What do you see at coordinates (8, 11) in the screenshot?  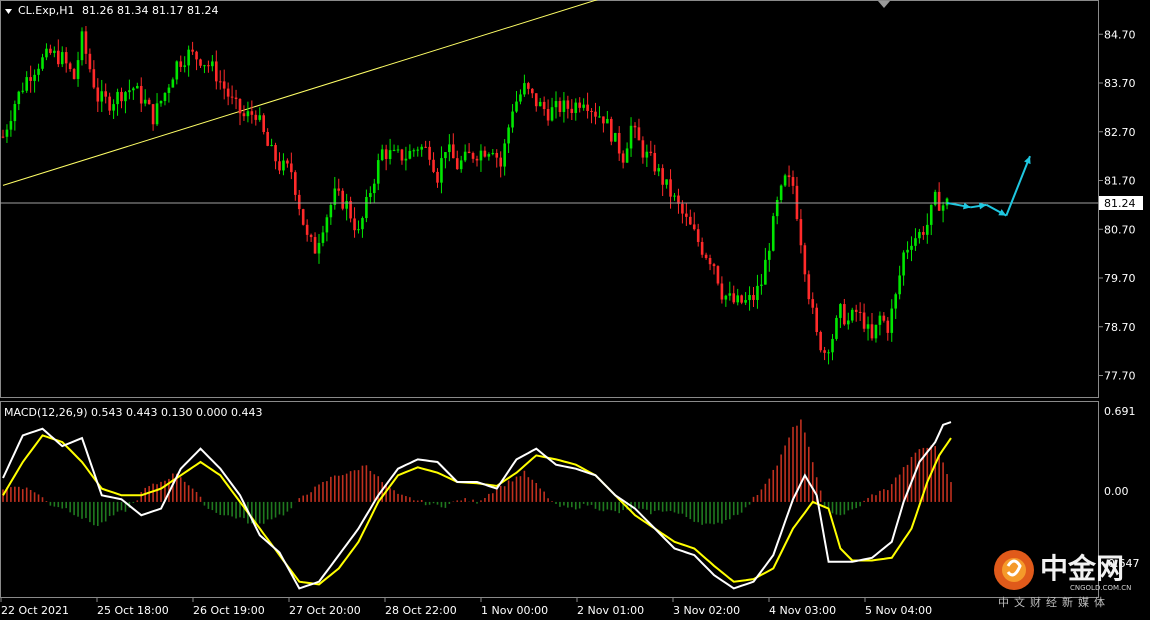 I see `chart-menu-triangle-icon` at bounding box center [8, 11].